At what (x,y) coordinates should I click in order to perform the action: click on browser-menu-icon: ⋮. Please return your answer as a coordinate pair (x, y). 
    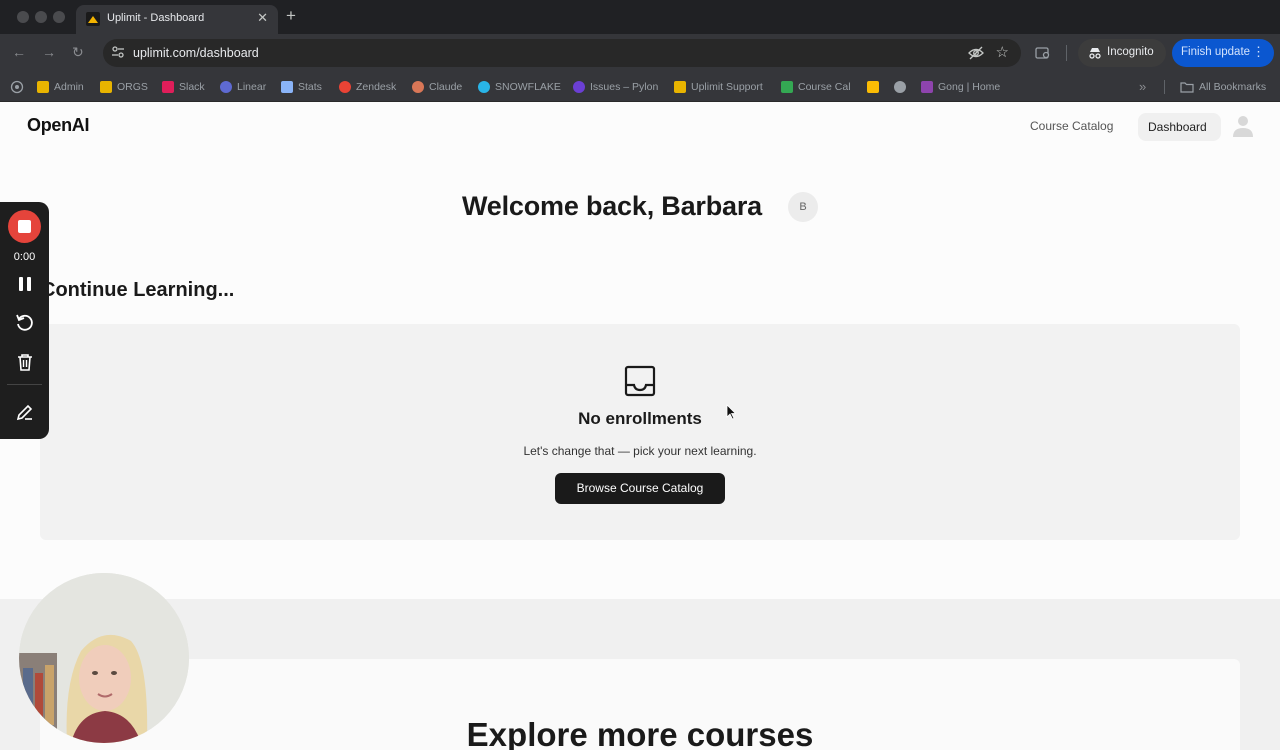
    Looking at the image, I should click on (1258, 52).